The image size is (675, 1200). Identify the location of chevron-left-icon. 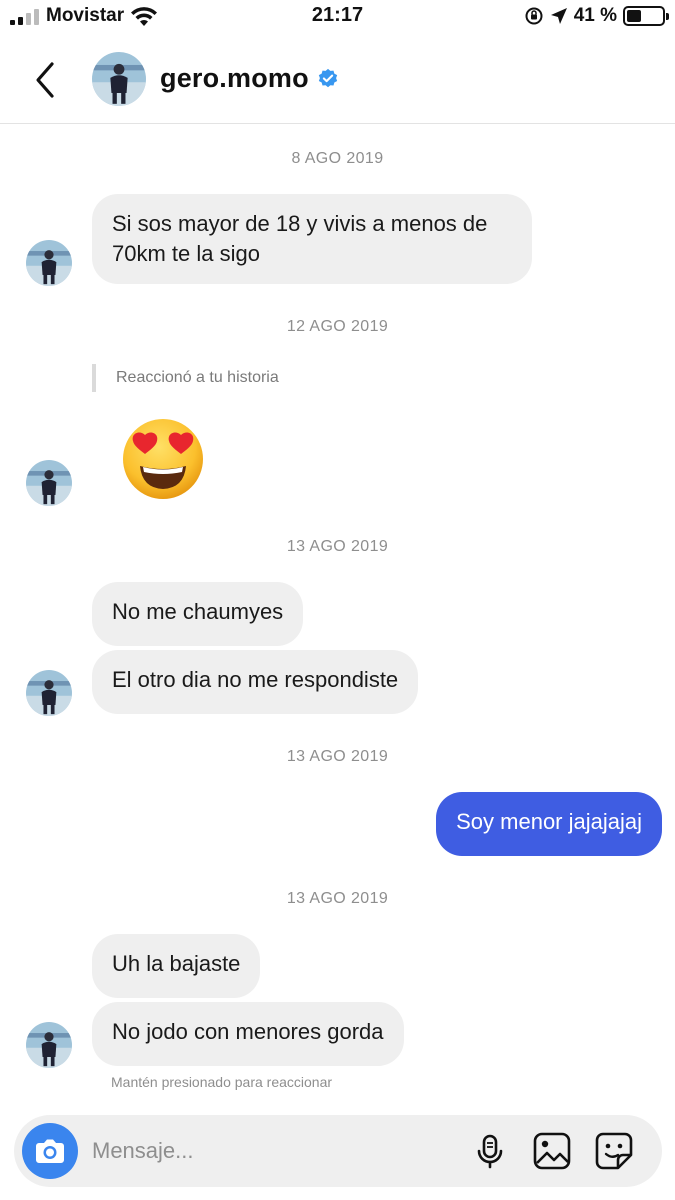
(45, 80).